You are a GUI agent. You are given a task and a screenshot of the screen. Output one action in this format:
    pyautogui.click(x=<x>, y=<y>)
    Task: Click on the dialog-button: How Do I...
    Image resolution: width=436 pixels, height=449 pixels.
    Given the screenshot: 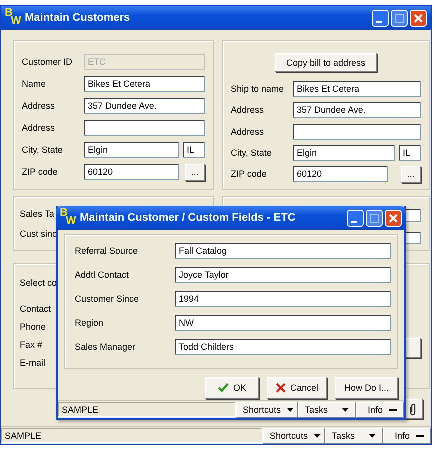 What is the action you would take?
    pyautogui.click(x=366, y=388)
    